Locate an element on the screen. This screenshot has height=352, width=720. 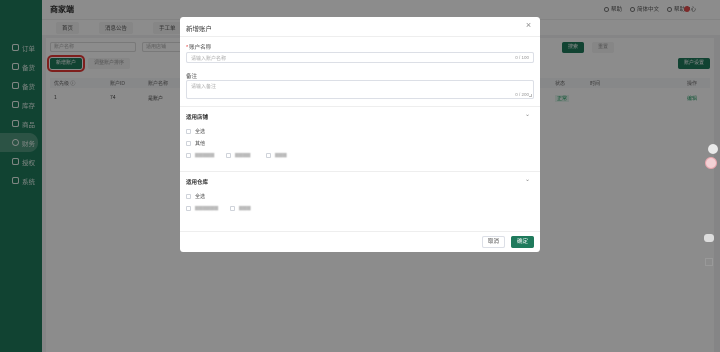
blurred-label: ▆▆▆▆ is located at coordinates (243, 155).